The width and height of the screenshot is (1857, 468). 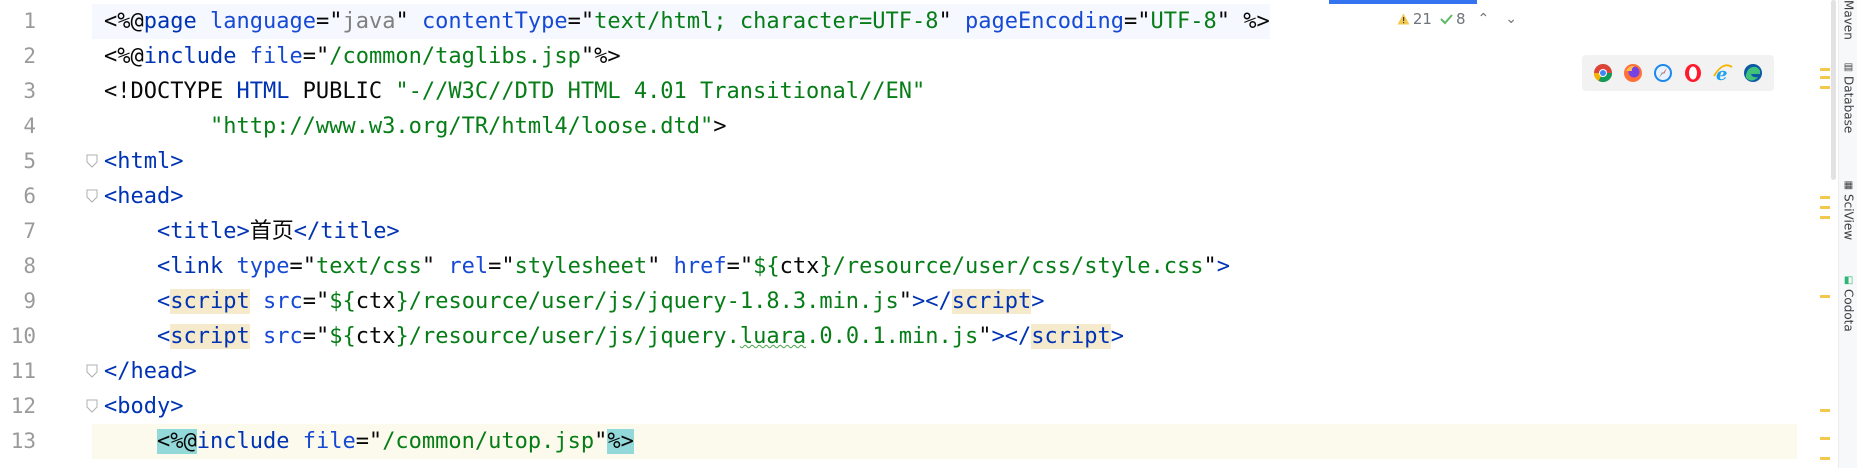 I want to click on code-line: <head>, so click(x=137, y=196).